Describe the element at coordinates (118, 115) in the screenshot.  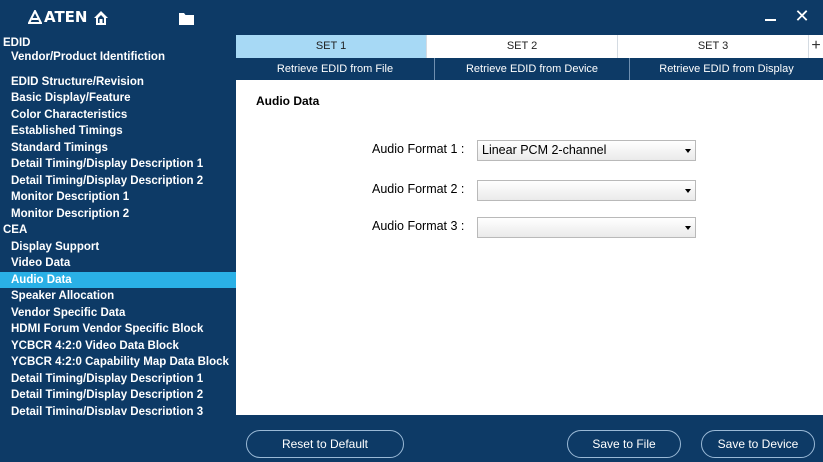
I see `sidebar-item: Color Characteristics` at that location.